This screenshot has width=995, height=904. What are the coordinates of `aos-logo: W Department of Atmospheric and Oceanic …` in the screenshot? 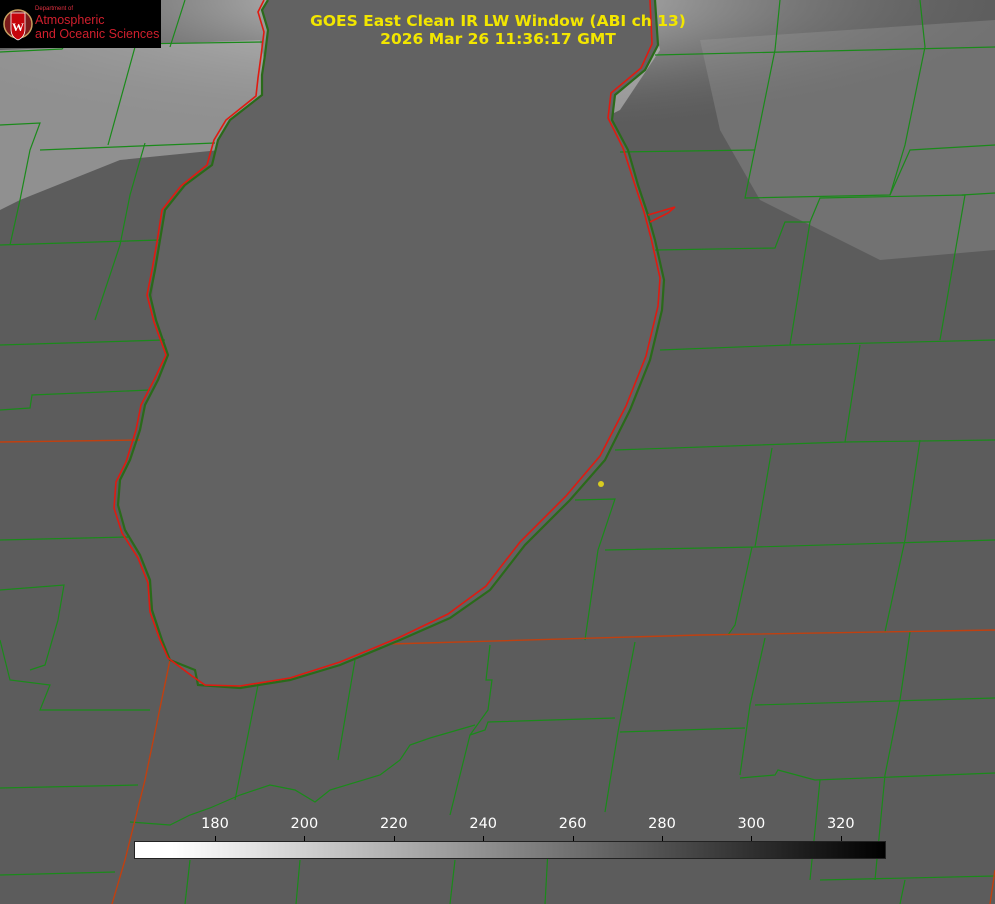 It's located at (80, 24).